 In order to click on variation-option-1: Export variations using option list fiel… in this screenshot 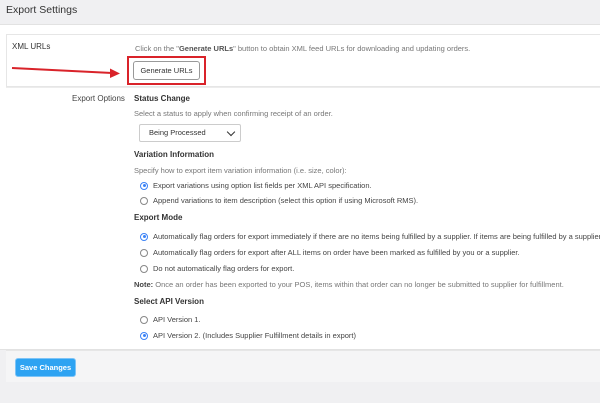, I will do `click(256, 185)`.